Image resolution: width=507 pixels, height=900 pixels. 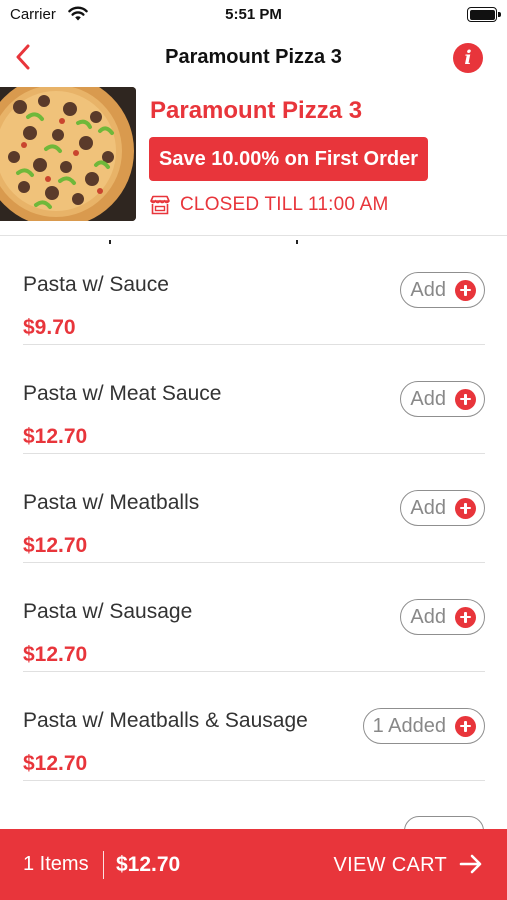 I want to click on add-button-label: 1 Added, so click(x=409, y=725).